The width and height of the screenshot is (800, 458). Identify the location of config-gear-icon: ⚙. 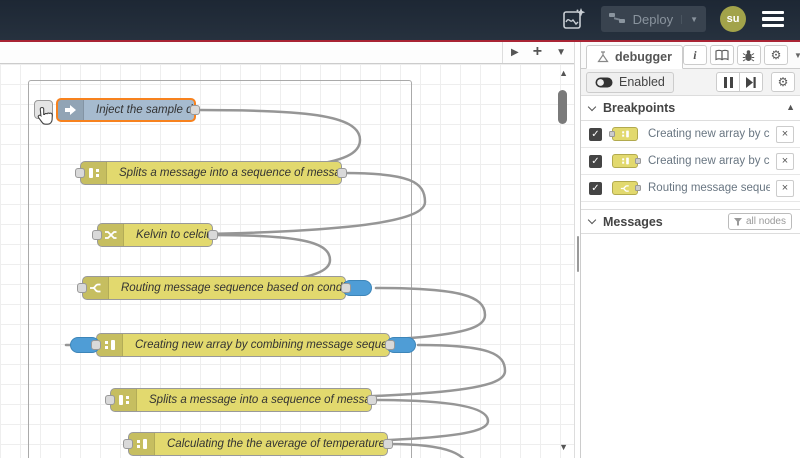
(775, 55).